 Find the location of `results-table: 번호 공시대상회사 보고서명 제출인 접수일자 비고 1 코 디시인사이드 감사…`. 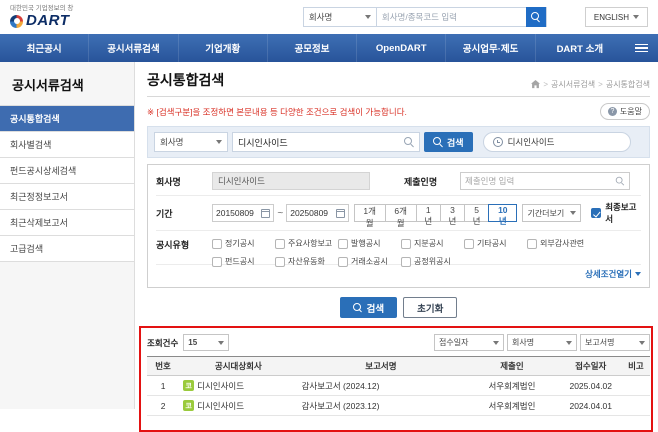

results-table: 번호 공시대상회사 보고서명 제출인 접수일자 비고 1 코 디시인사이드 감사… is located at coordinates (398, 386).